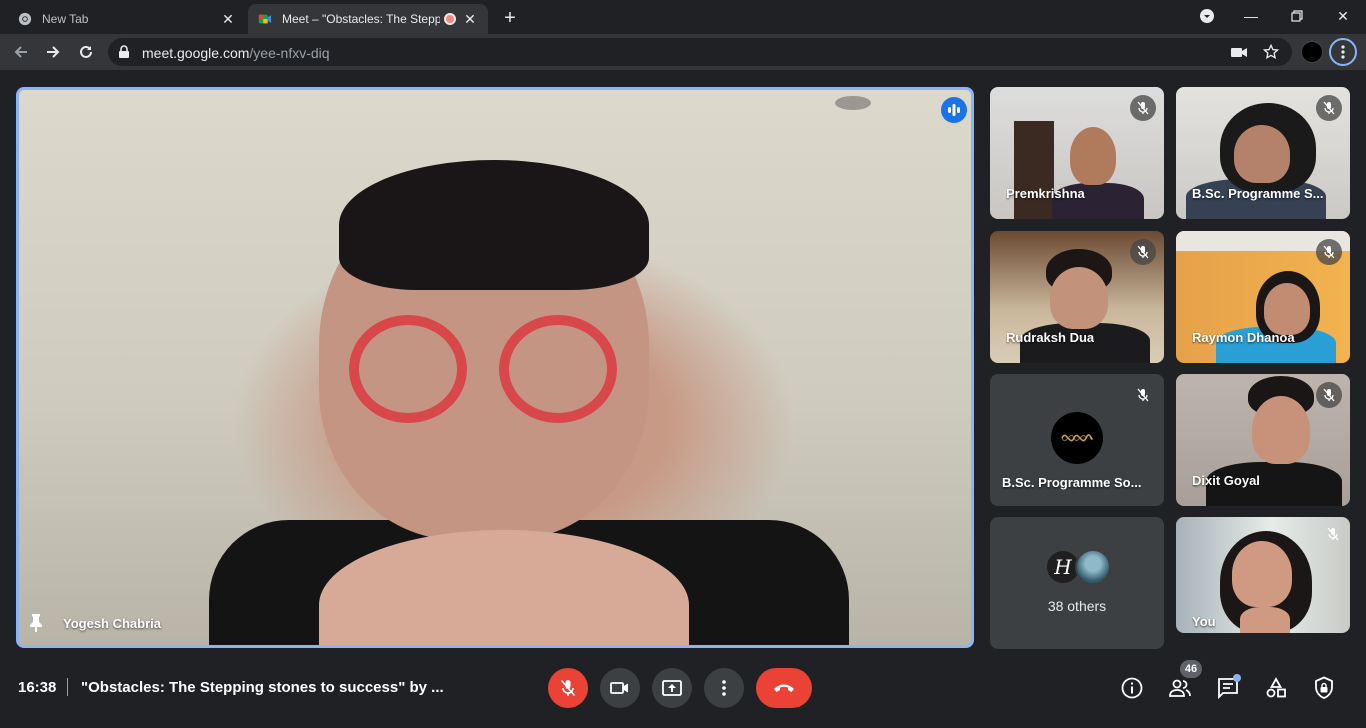 The image size is (1366, 728). Describe the element at coordinates (450, 19) in the screenshot. I see `recording-indicator-icon` at that location.